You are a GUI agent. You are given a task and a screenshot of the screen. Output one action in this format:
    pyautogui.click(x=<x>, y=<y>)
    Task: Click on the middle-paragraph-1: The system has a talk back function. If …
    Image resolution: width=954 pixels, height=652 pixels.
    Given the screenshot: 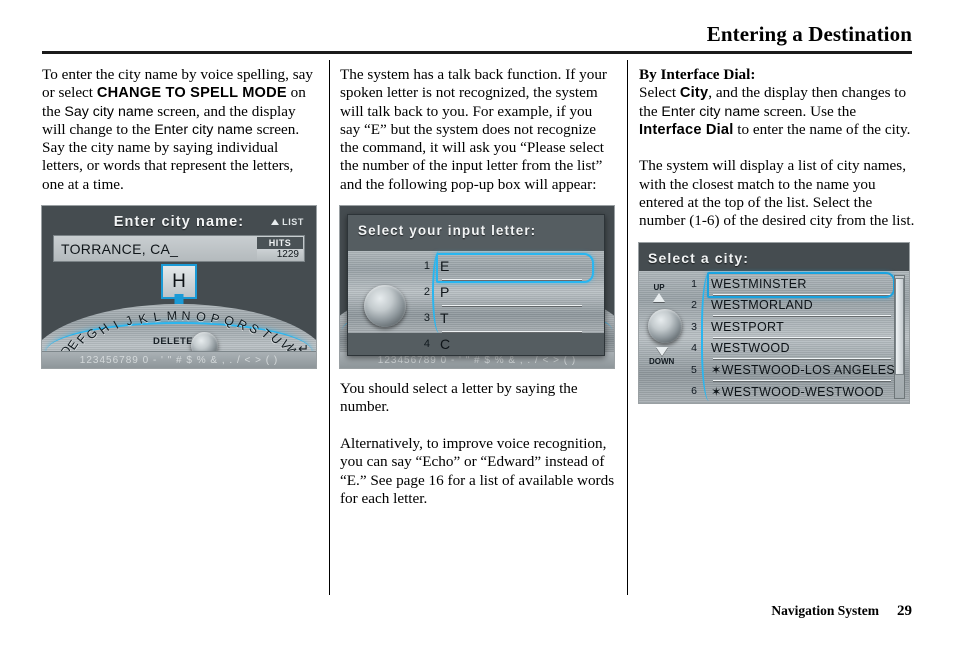 What is the action you would take?
    pyautogui.click(x=473, y=129)
    